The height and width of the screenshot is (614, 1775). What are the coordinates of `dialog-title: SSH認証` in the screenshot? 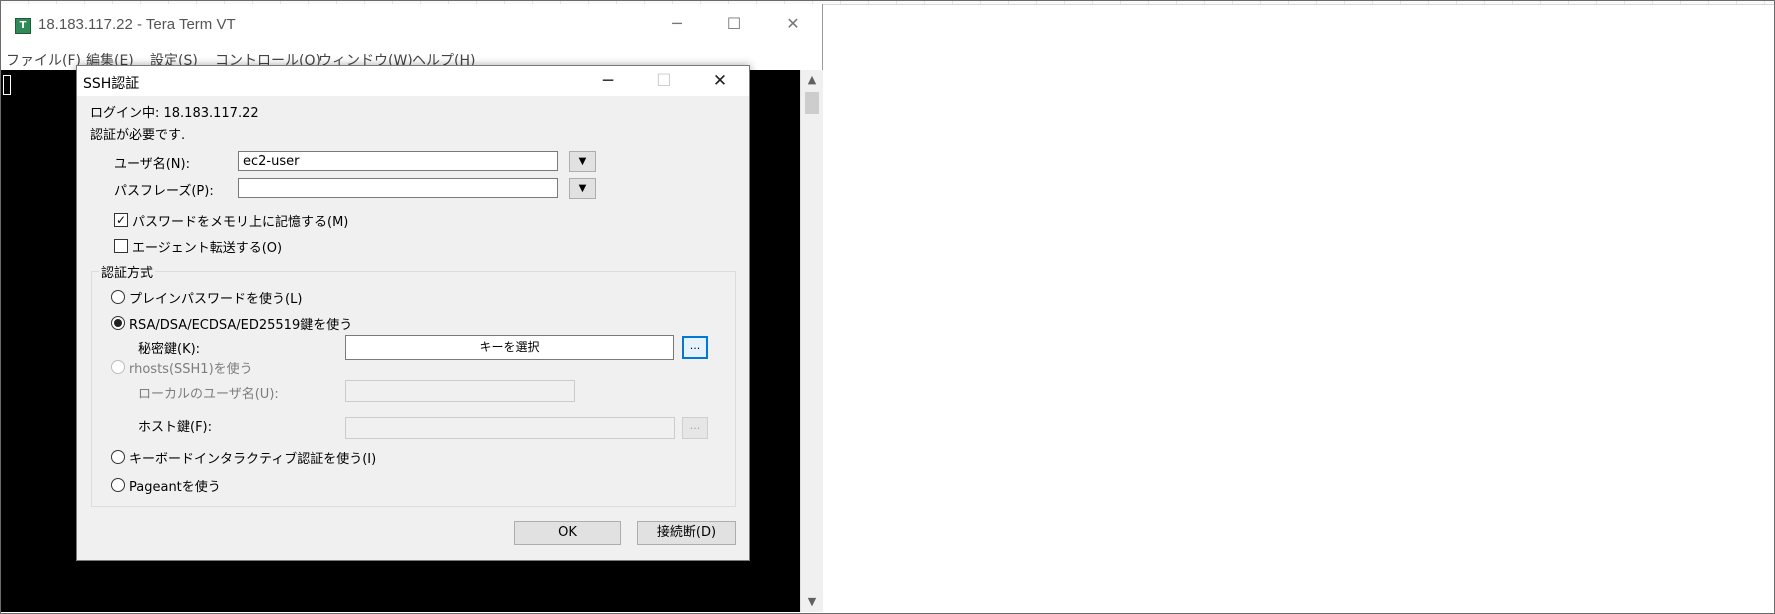 It's located at (111, 84).